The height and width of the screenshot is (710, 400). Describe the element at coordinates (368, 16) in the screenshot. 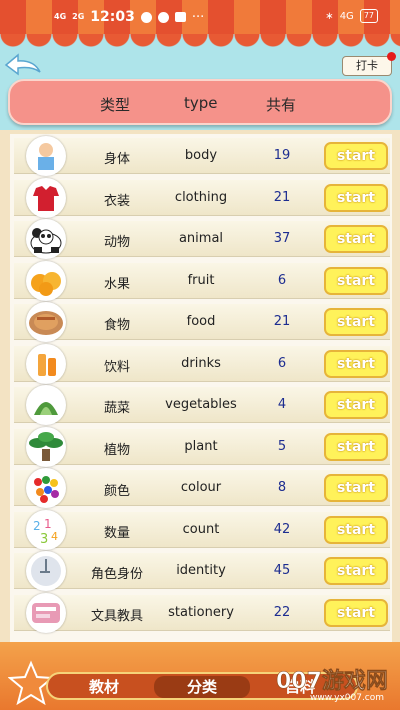

I see `battery-indicator: 77` at that location.